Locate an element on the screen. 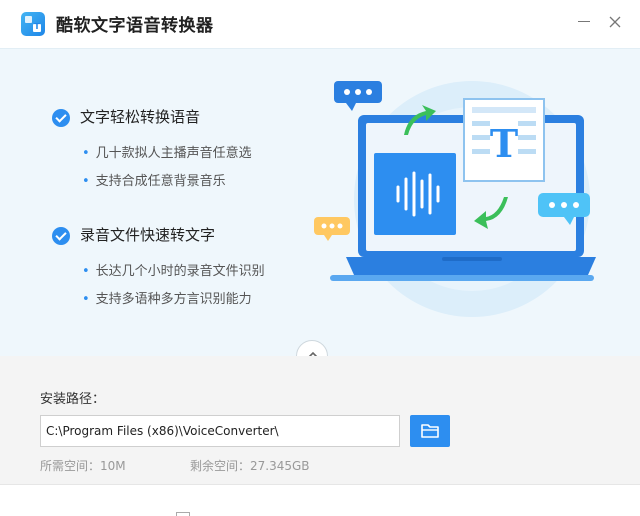 The height and width of the screenshot is (516, 640). minimize-icon is located at coordinates (584, 21).